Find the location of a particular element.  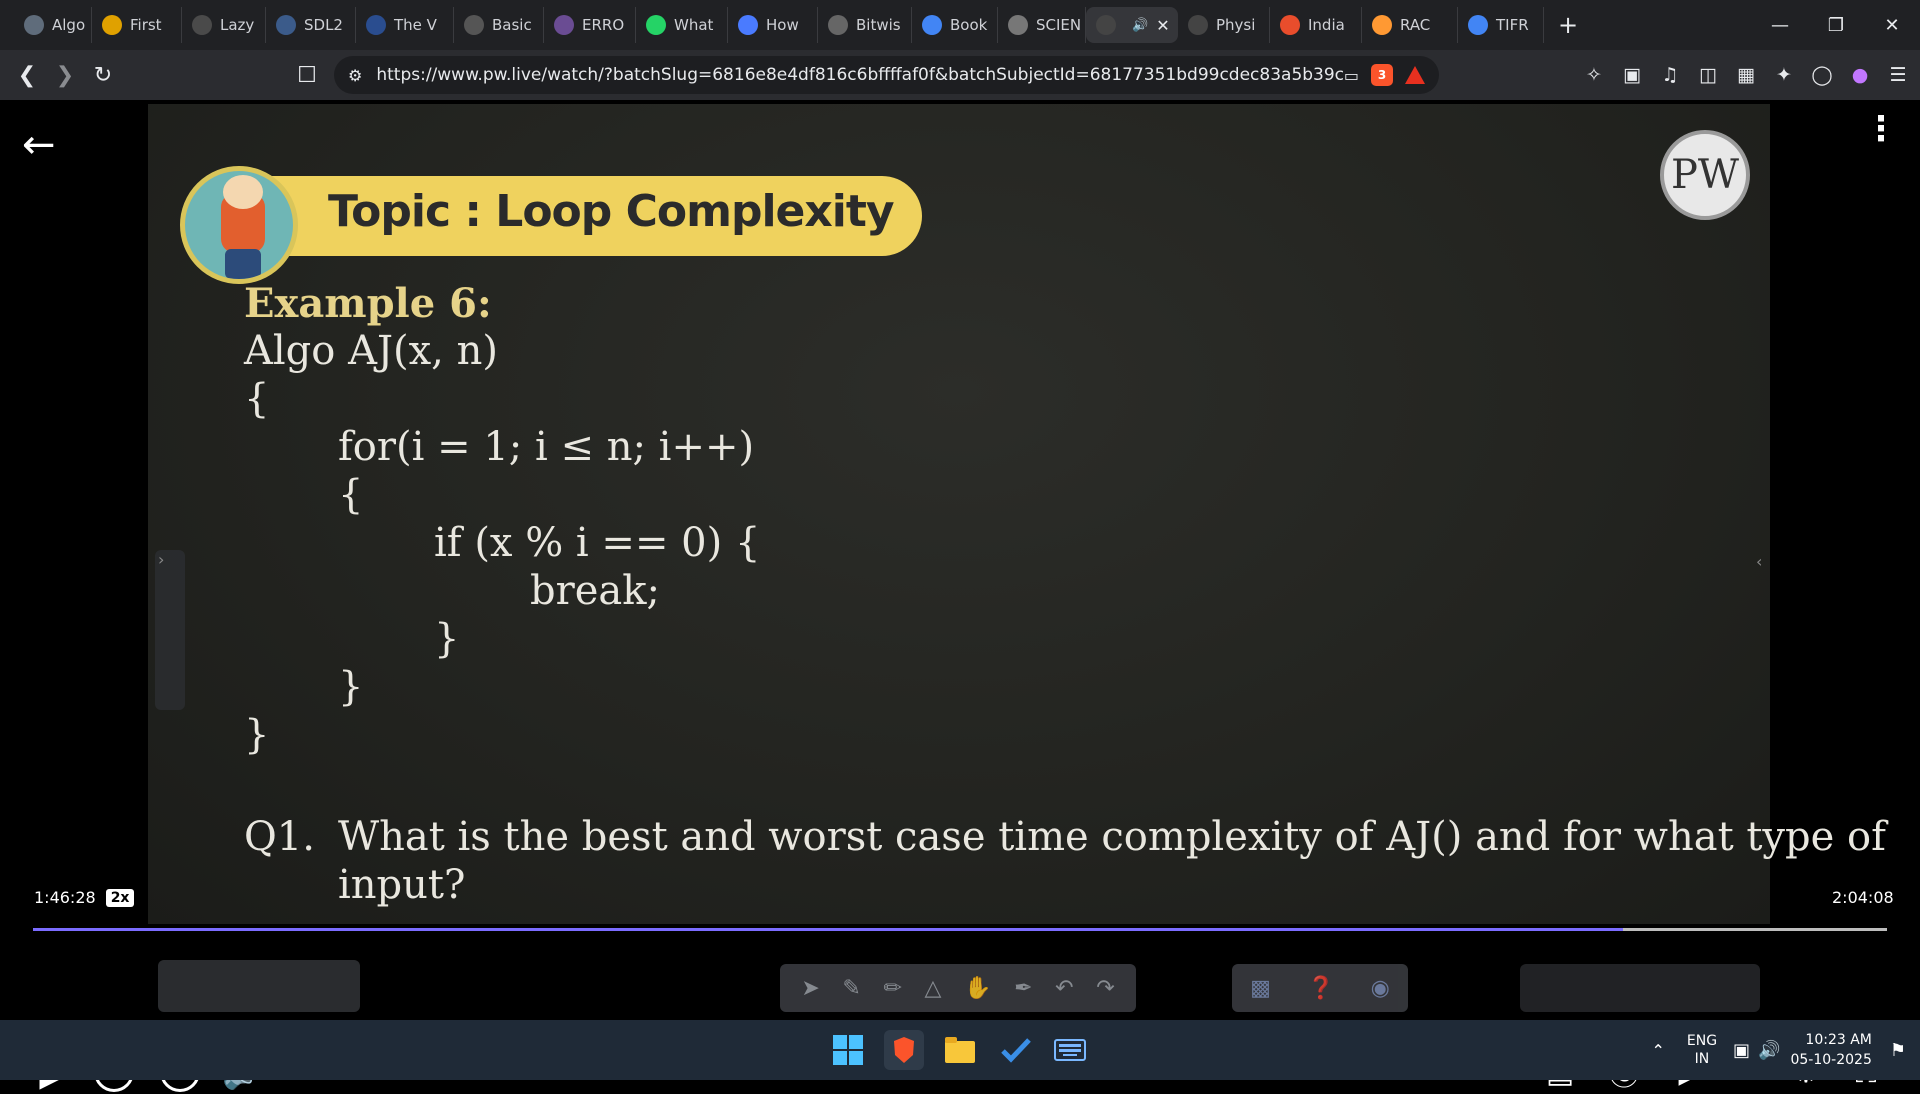

forward-icon: ❯ is located at coordinates (65, 75).